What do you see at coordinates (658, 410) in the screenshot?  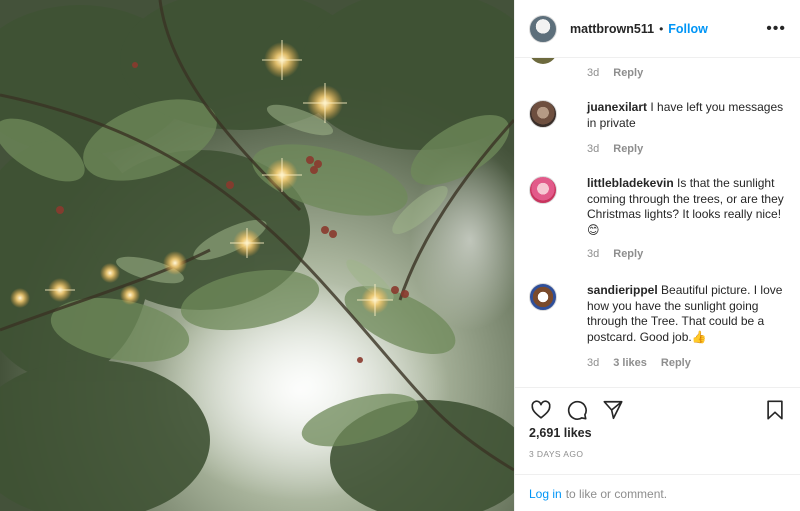 I see `action-icons` at bounding box center [658, 410].